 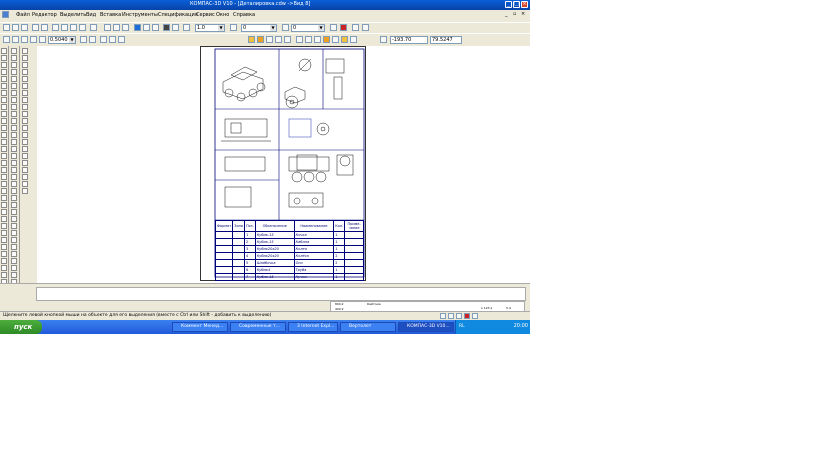 I want to click on menu-edit: Редактор, so click(x=44, y=15).